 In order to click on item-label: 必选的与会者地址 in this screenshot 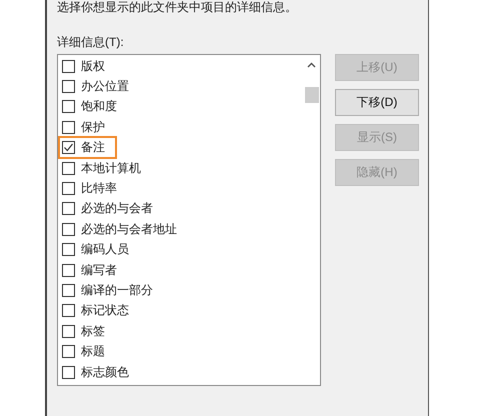, I will do `click(129, 229)`.